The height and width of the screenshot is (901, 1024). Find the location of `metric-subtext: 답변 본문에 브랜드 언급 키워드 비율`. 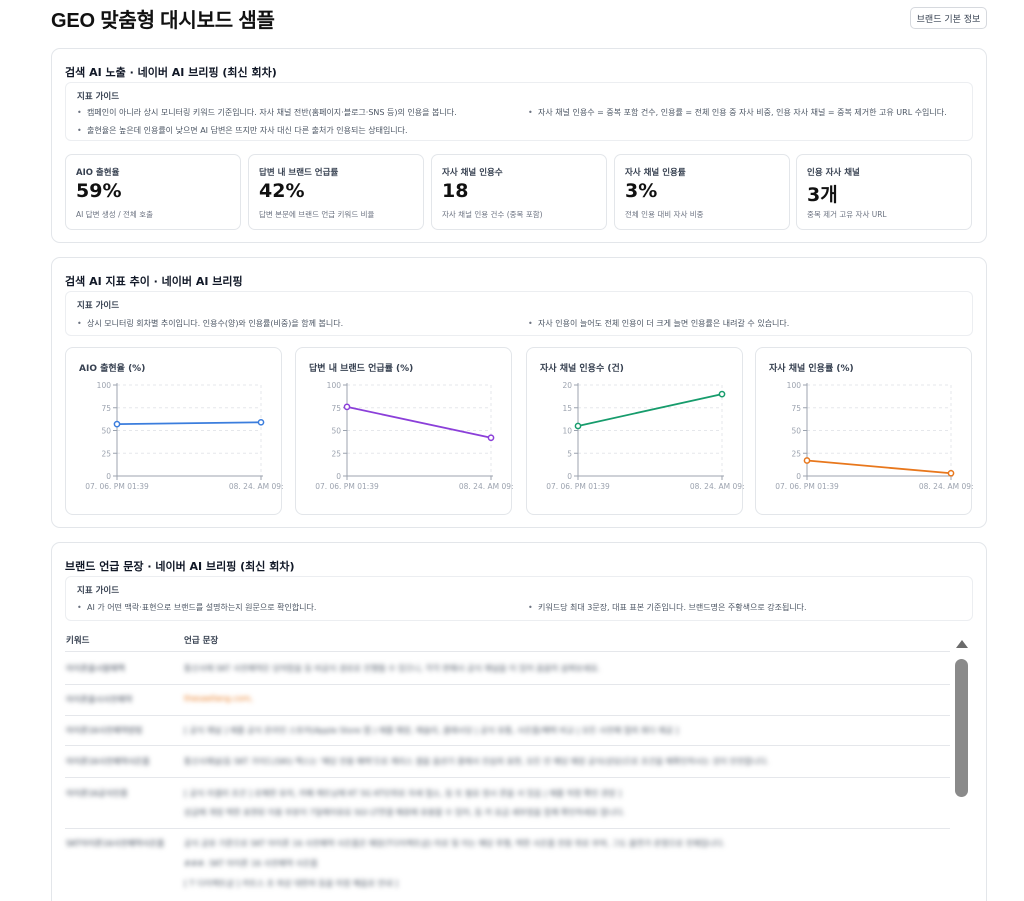

metric-subtext: 답변 본문에 브랜드 언급 키워드 비율 is located at coordinates (317, 214).